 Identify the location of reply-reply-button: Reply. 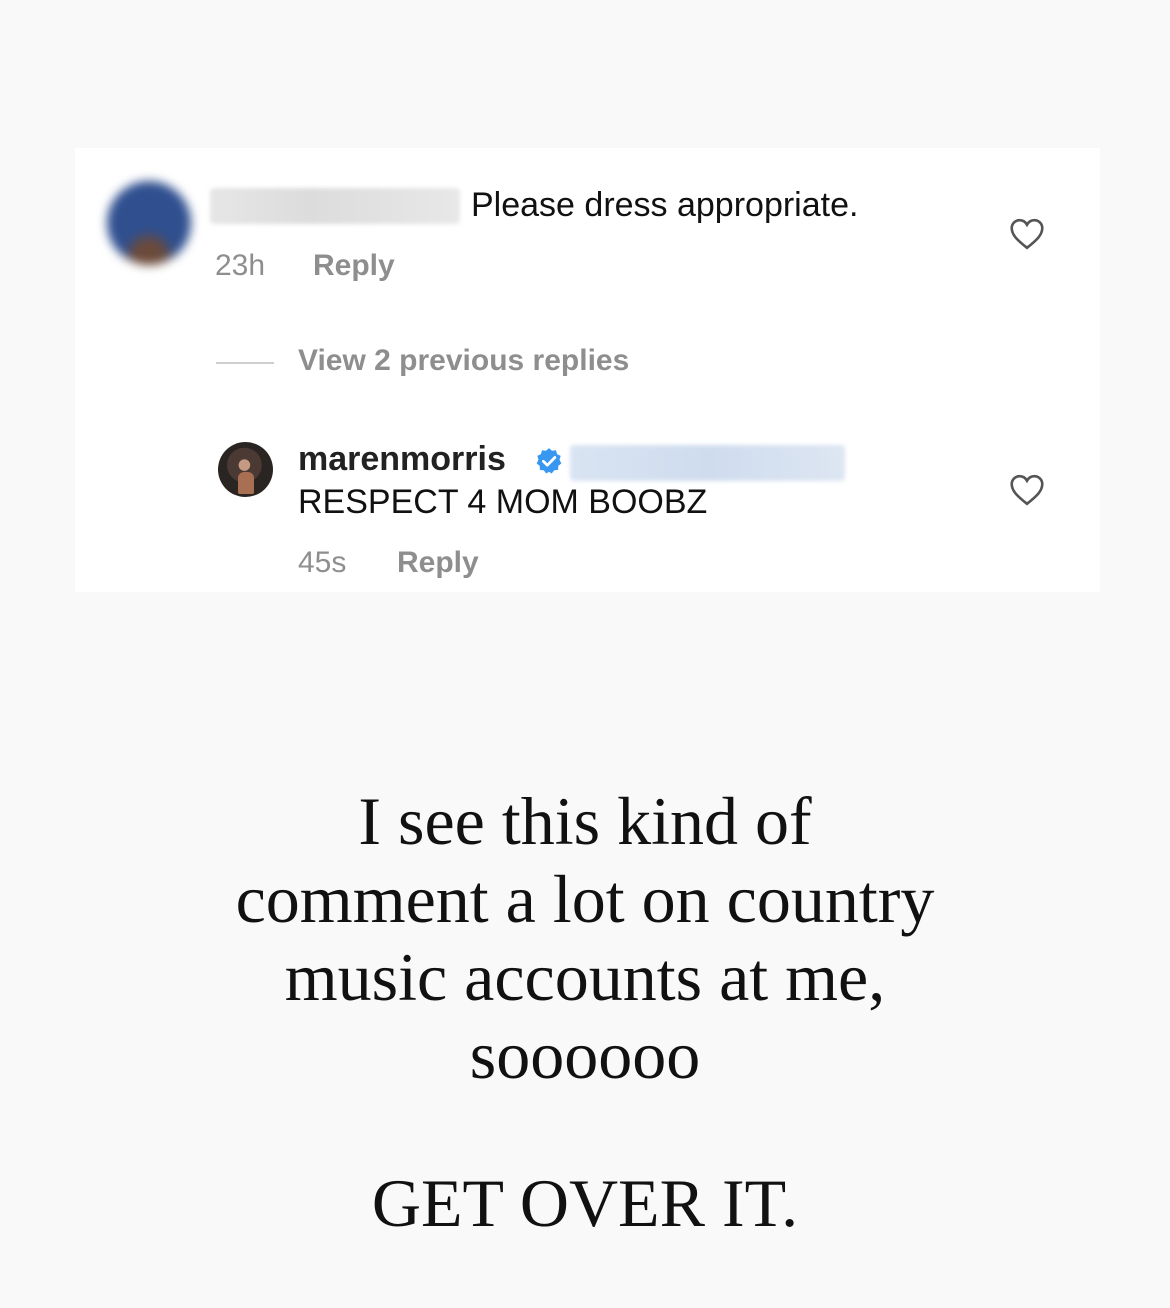
(438, 563).